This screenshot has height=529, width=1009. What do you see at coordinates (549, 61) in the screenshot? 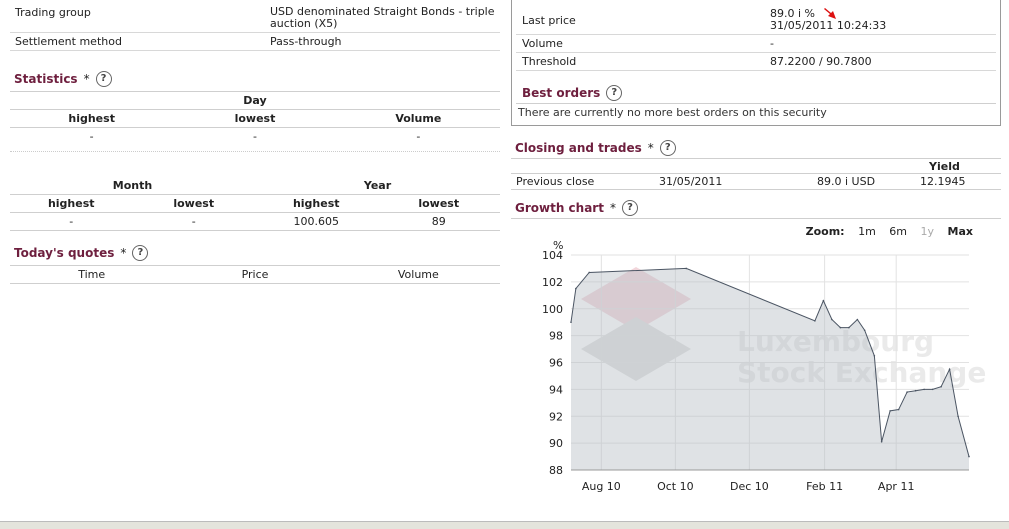
I see `threshold-label: Threshold` at bounding box center [549, 61].